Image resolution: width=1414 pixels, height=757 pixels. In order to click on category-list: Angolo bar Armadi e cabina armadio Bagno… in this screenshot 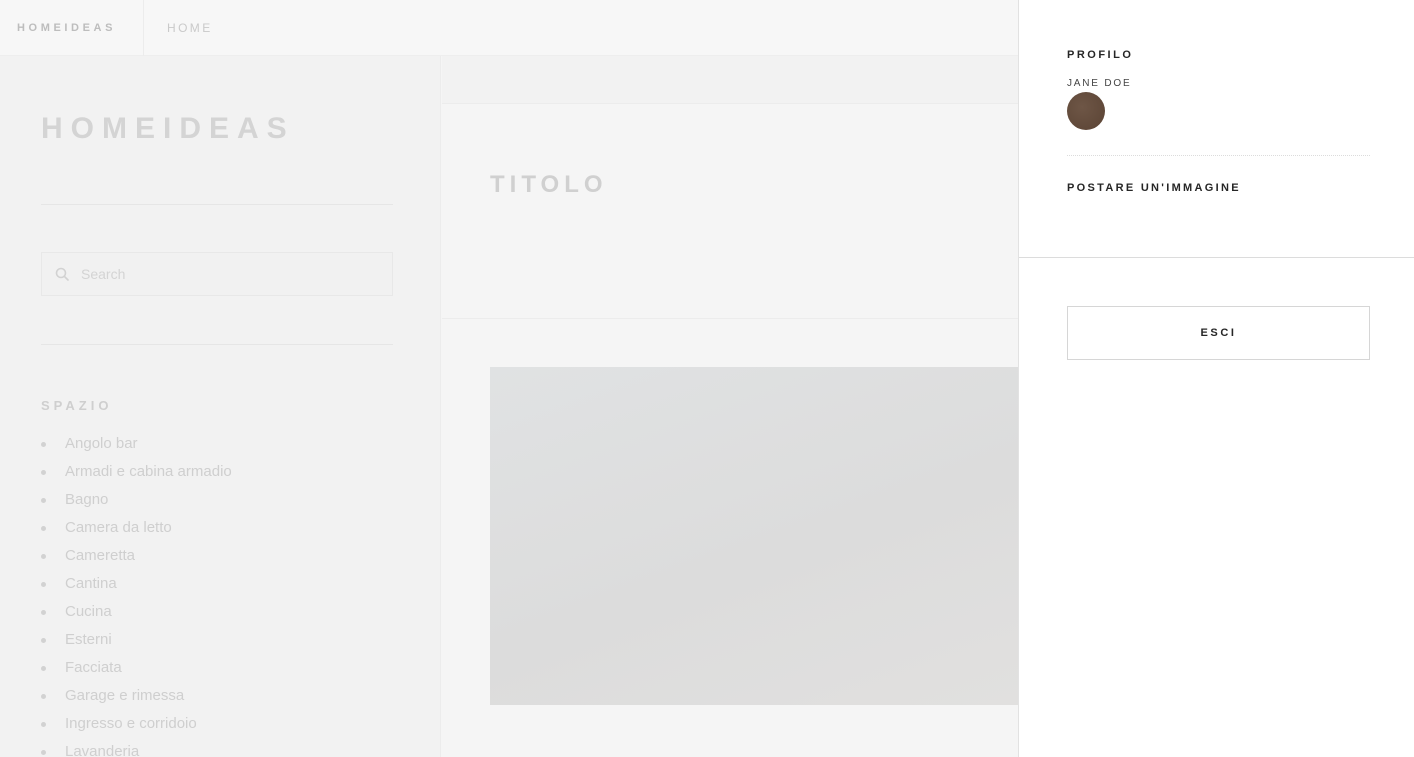, I will do `click(136, 595)`.